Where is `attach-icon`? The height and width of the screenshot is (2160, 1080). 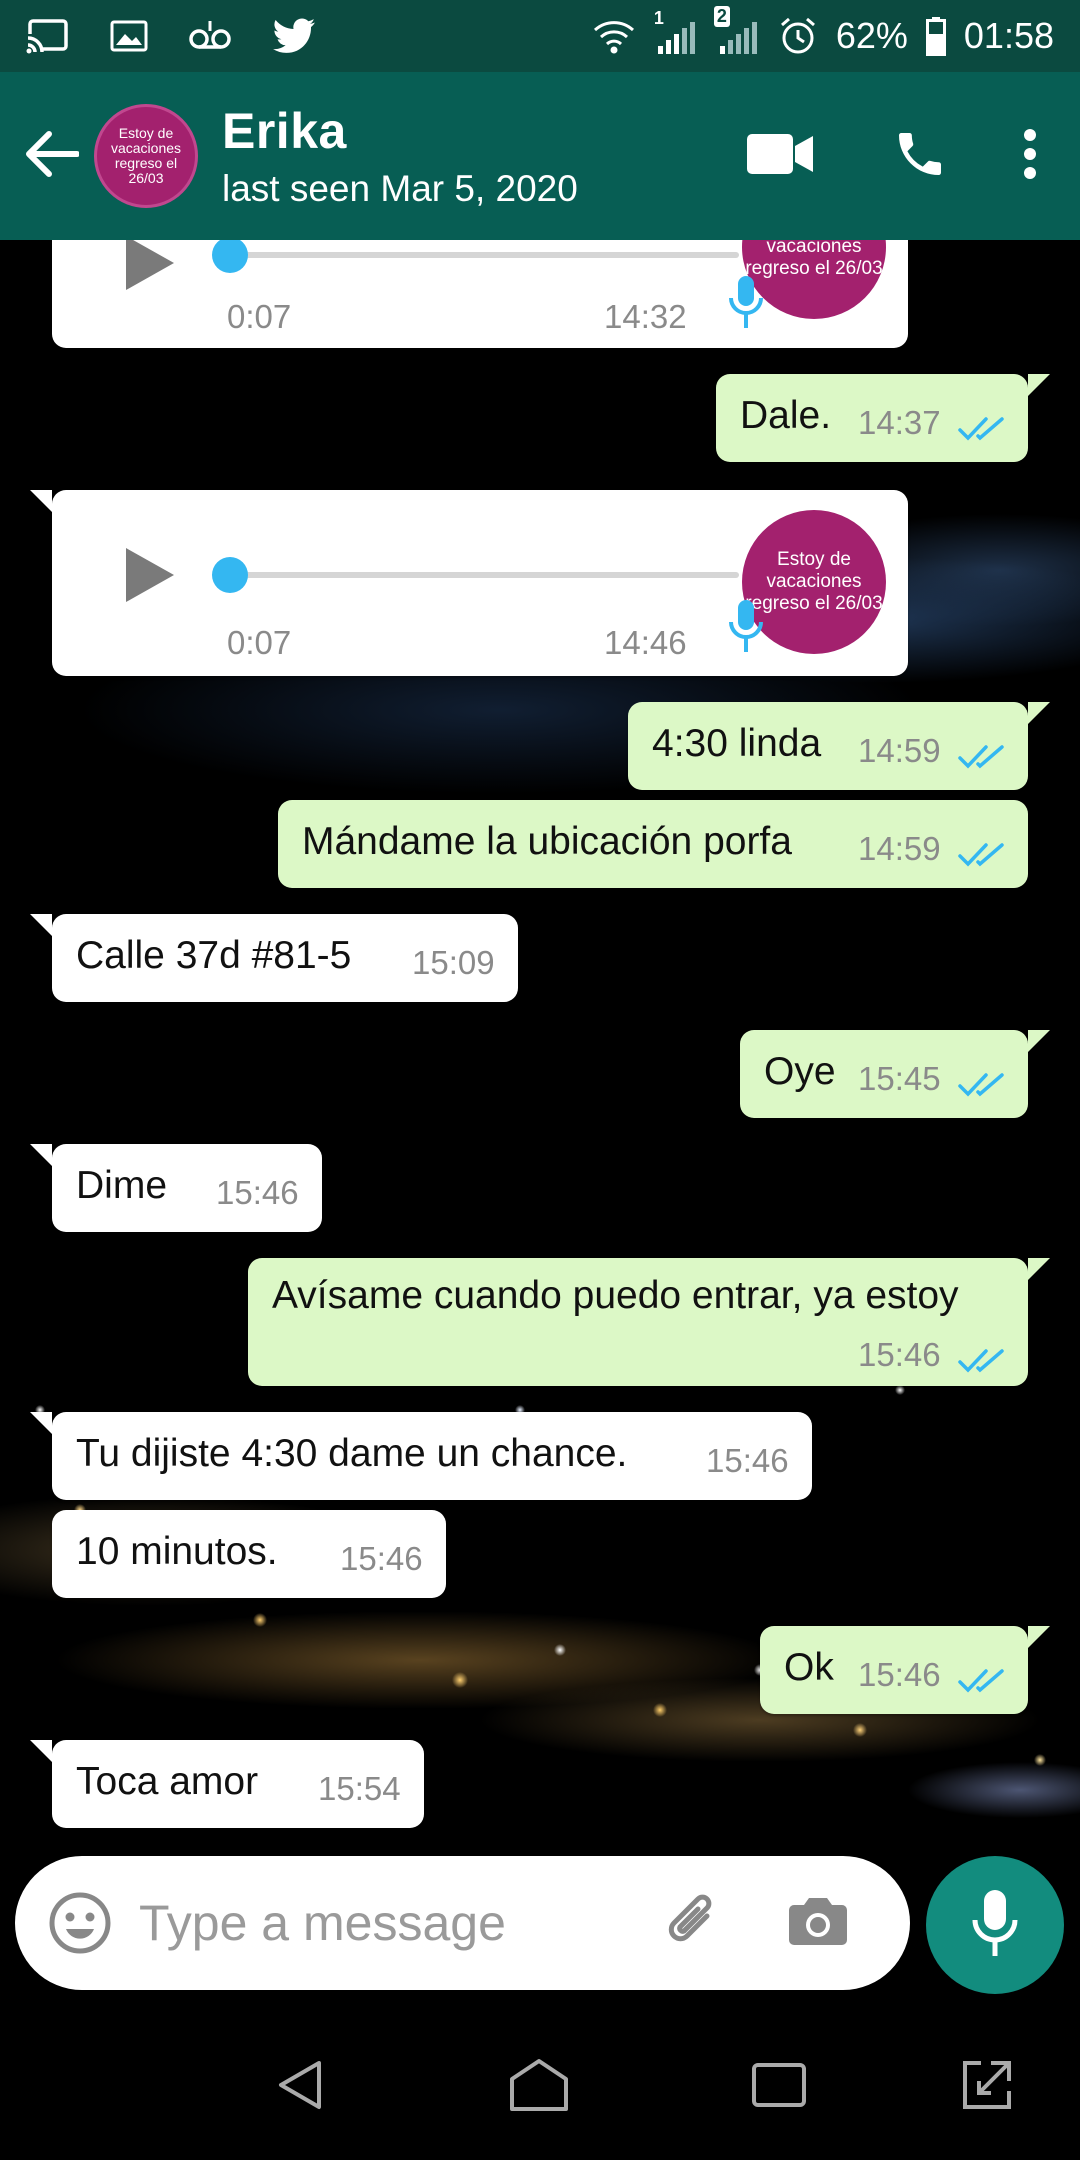 attach-icon is located at coordinates (690, 1918).